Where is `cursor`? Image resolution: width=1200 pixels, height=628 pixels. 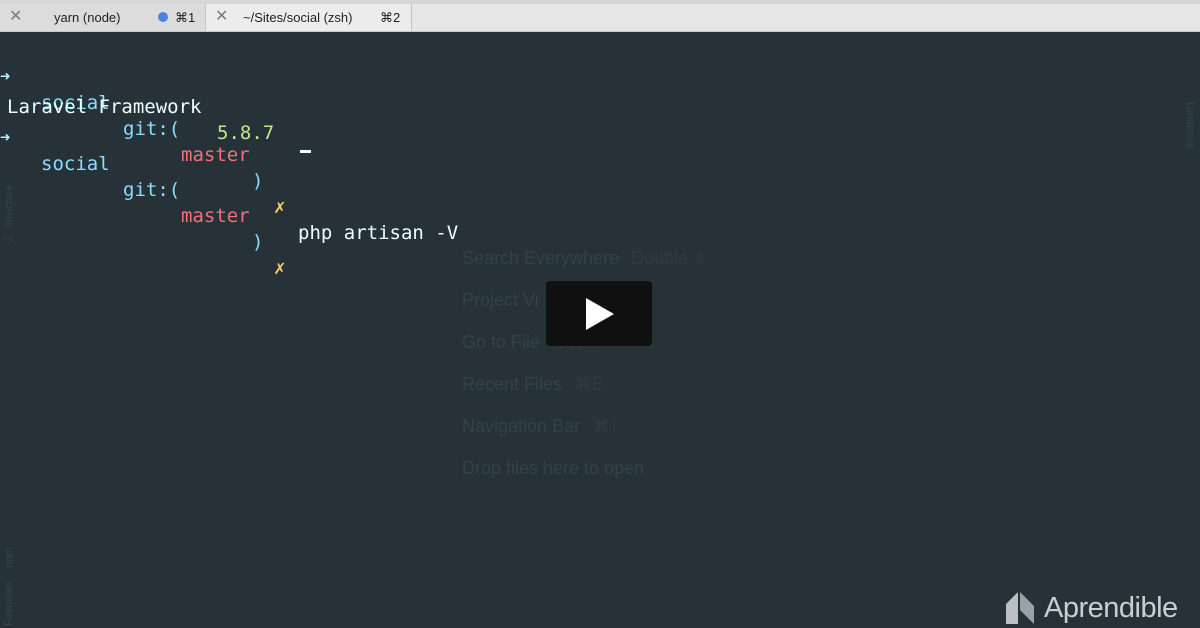
cursor is located at coordinates (305, 151).